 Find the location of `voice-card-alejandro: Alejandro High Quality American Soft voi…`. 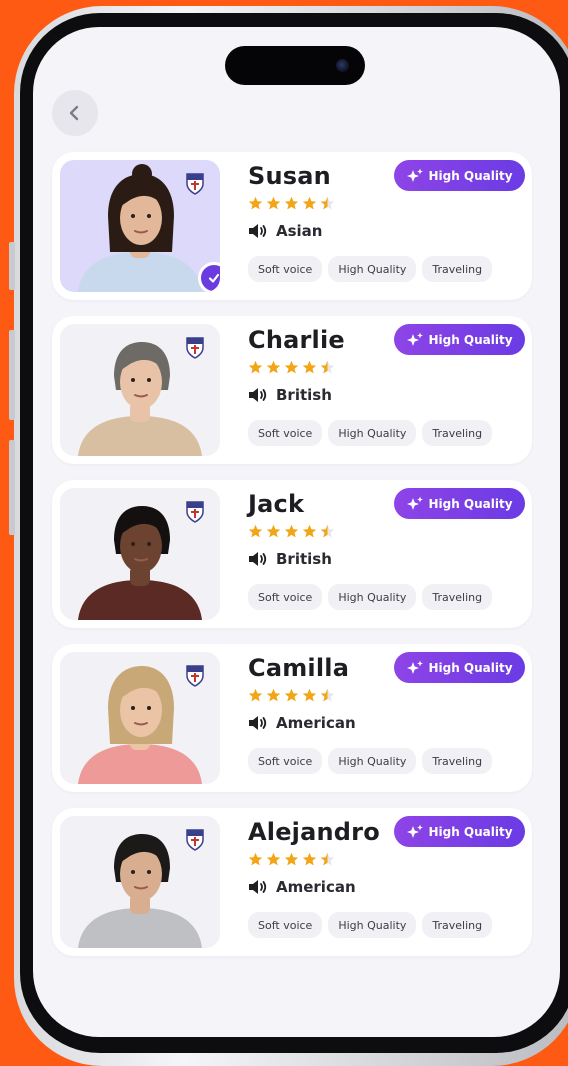

voice-card-alejandro: Alejandro High Quality American Soft voi… is located at coordinates (292, 882).